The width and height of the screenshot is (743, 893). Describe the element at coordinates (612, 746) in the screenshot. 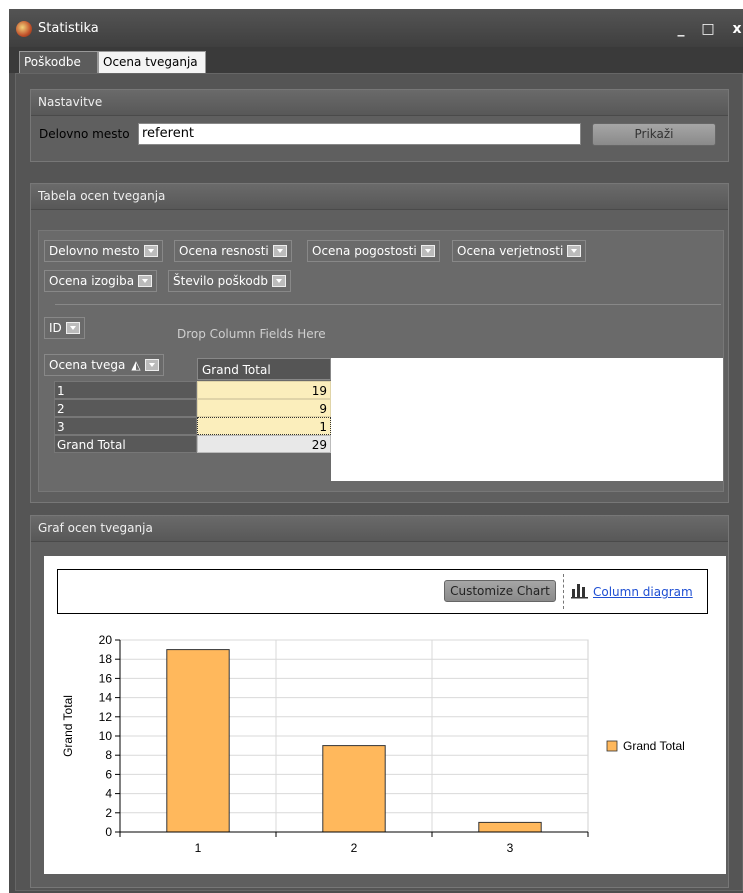

I see `legend-swatch` at that location.